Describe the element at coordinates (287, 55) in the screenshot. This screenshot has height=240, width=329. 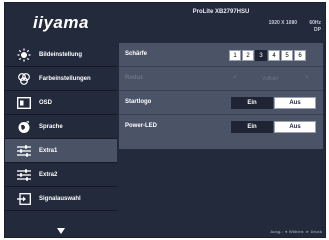
I see `sharpness-option-5: 5` at that location.